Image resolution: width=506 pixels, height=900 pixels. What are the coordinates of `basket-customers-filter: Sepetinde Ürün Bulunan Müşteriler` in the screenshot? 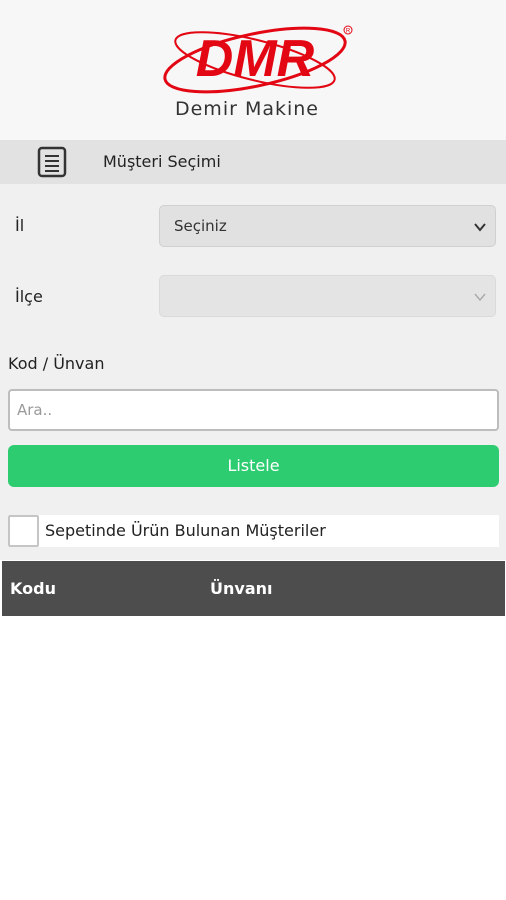 It's located at (253, 531).